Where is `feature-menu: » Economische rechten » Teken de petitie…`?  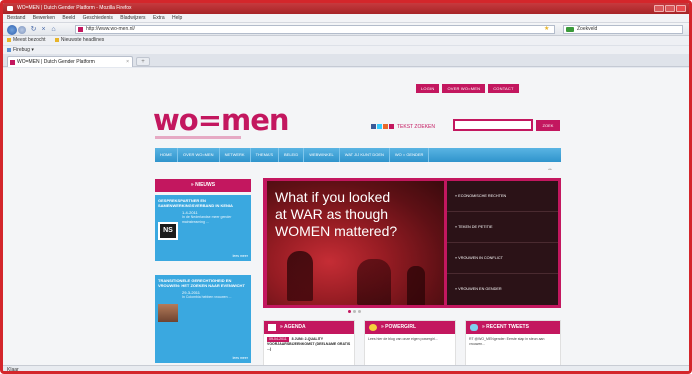
feature-menu: » Economische rechten » Teken de petitie… is located at coordinates (502, 243).